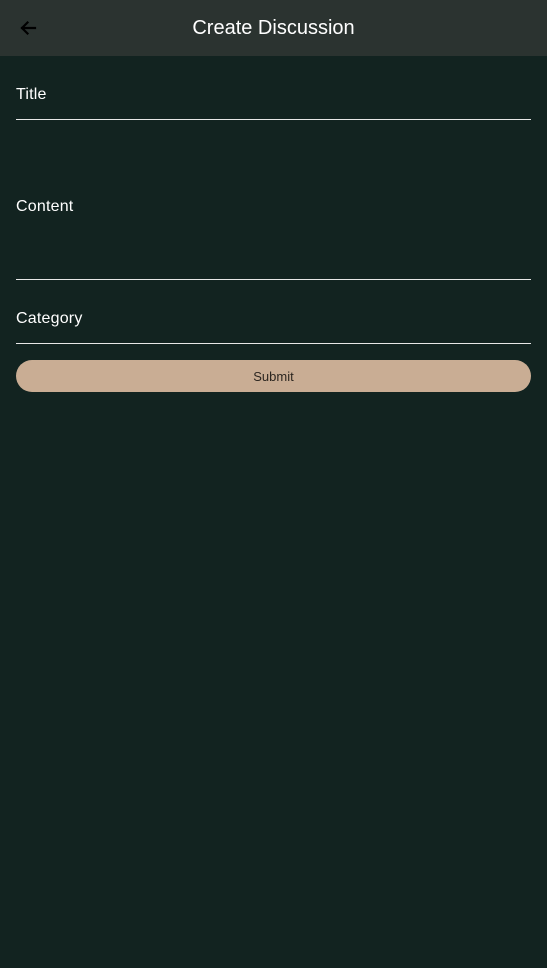 Image resolution: width=547 pixels, height=968 pixels. I want to click on page-title: Create Discussion, so click(273, 28).